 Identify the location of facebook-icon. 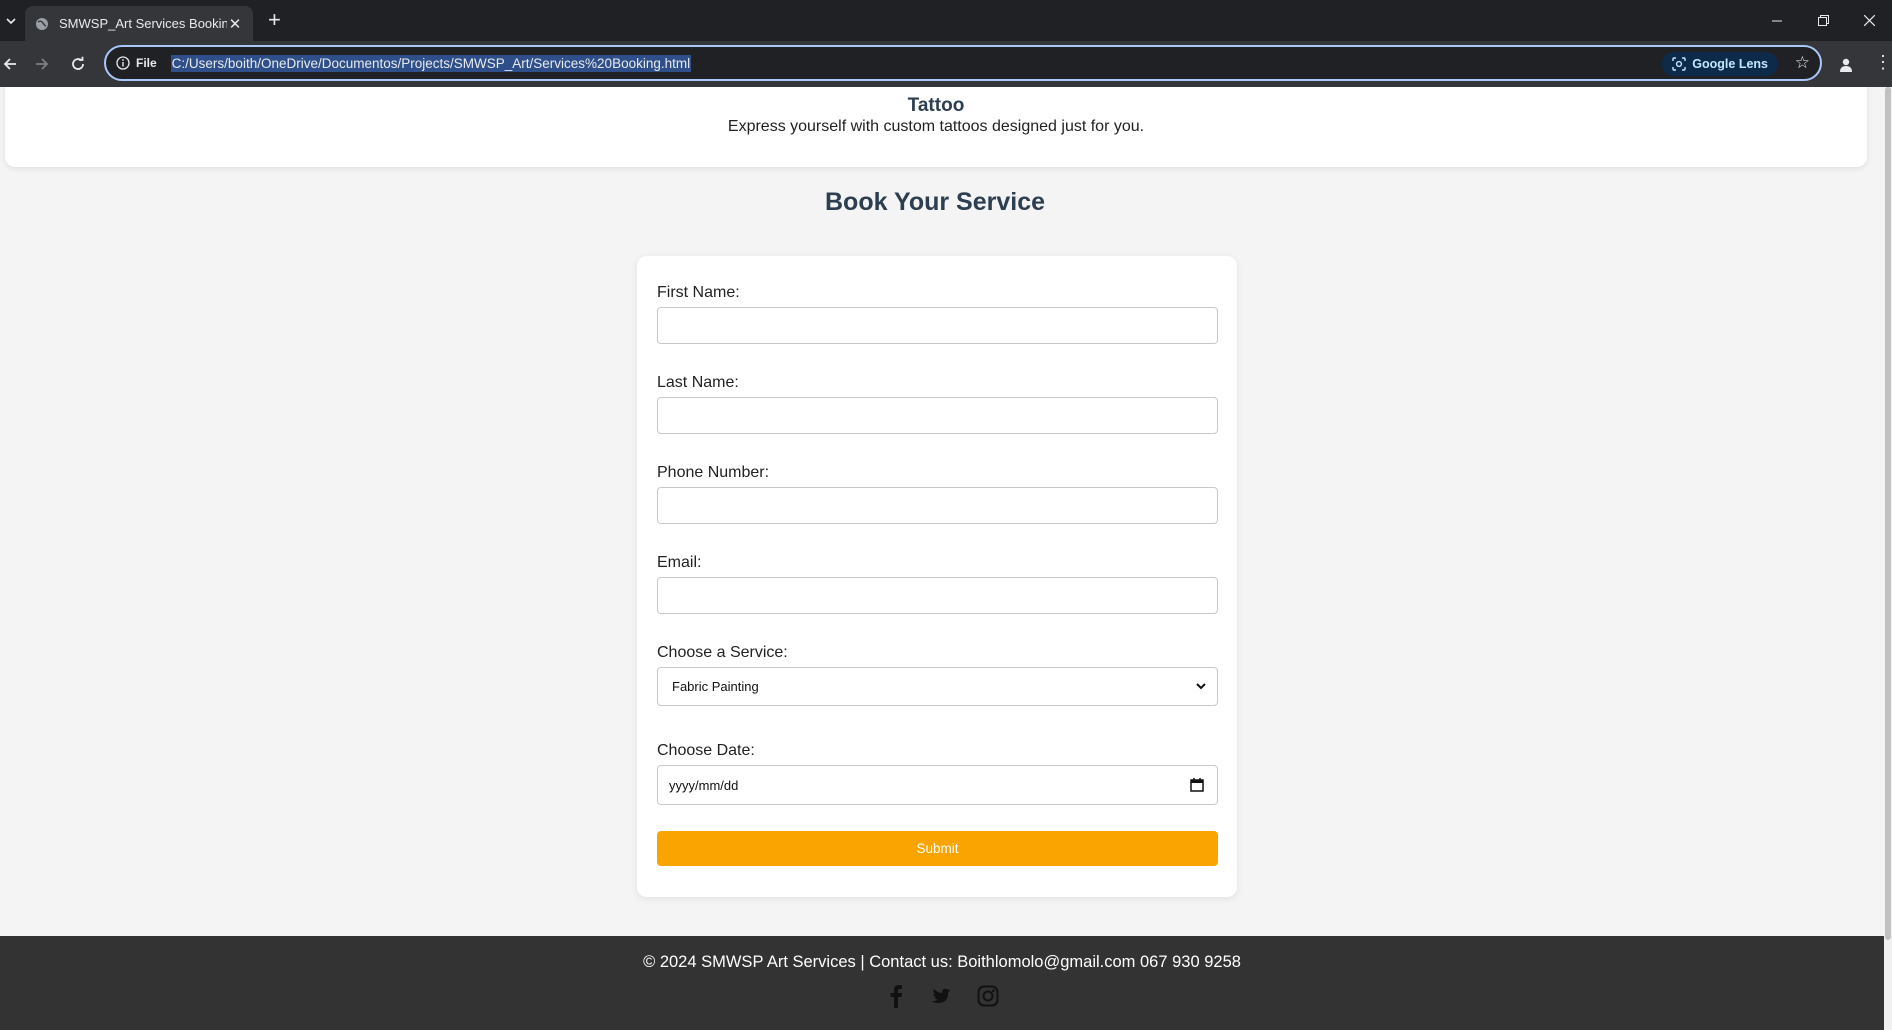
(896, 996).